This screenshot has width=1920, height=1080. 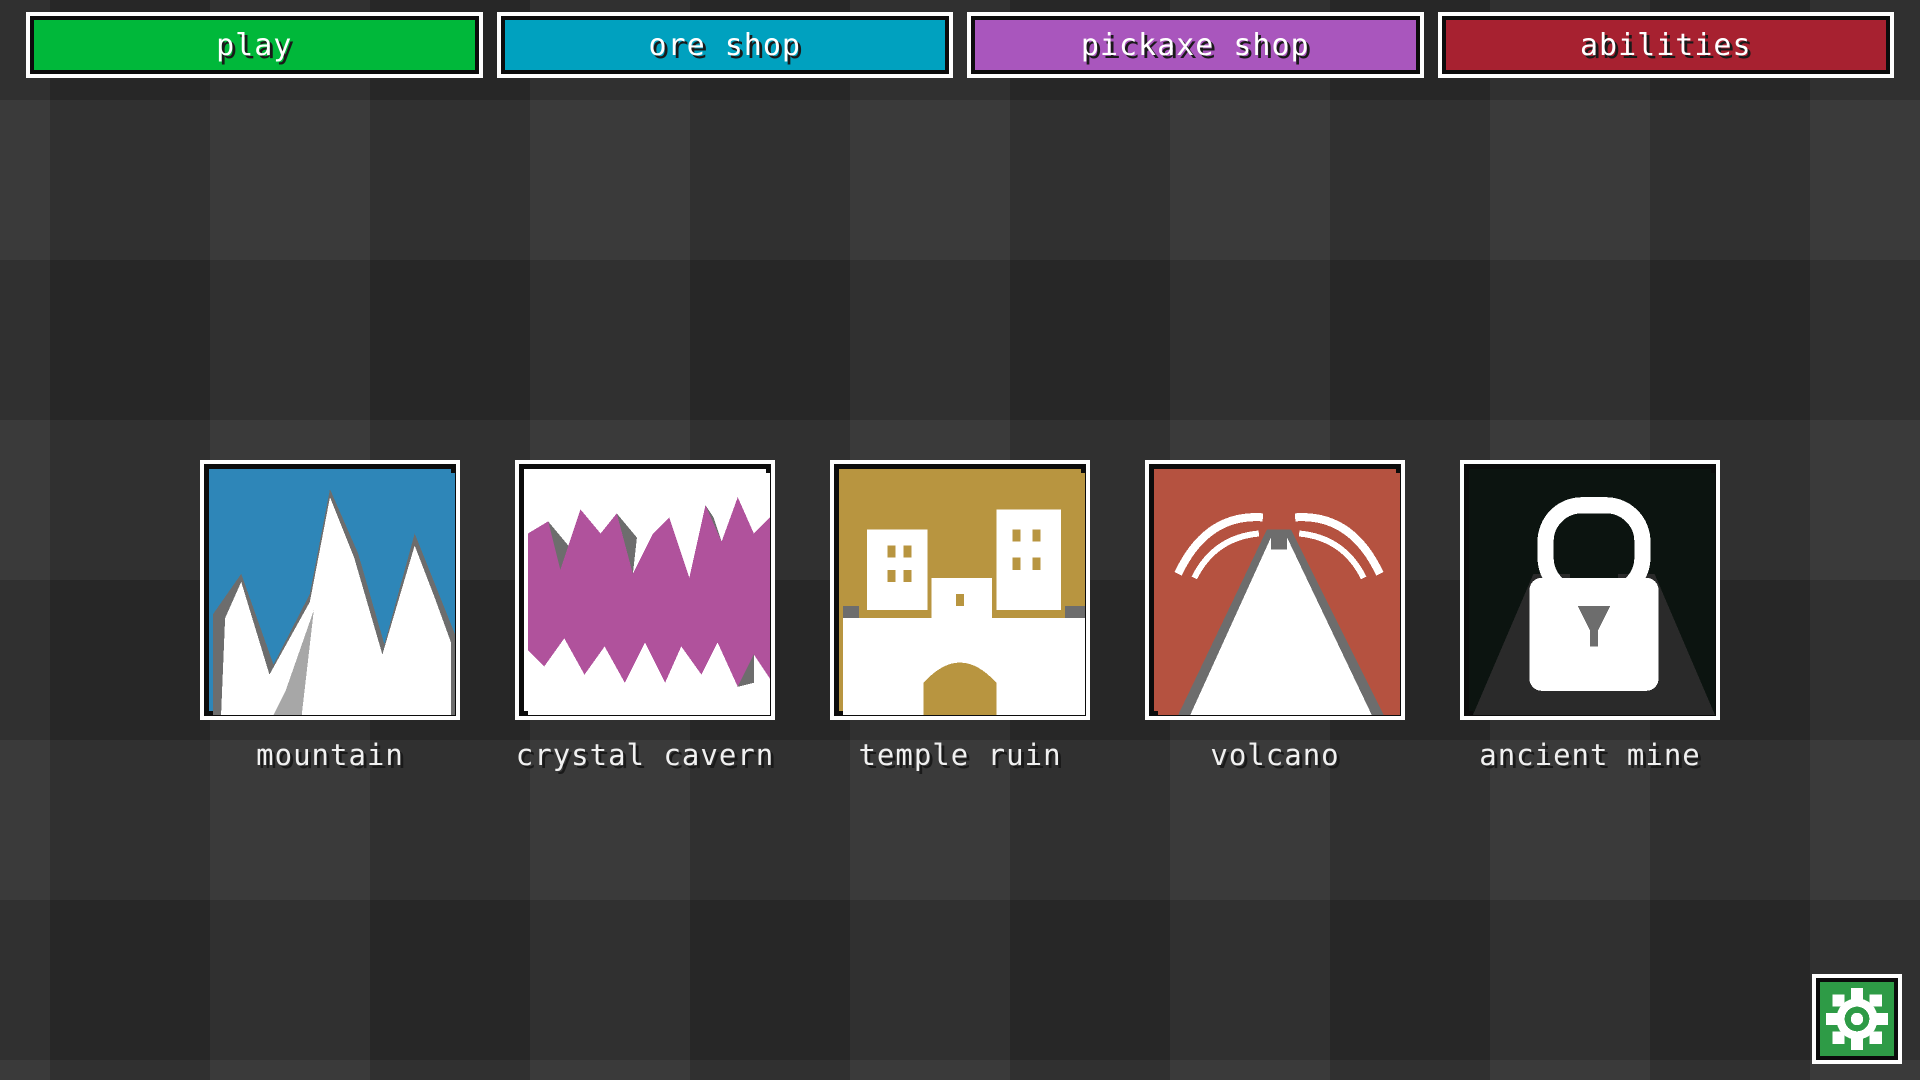 I want to click on level-label: temple ruin, so click(x=960, y=755).